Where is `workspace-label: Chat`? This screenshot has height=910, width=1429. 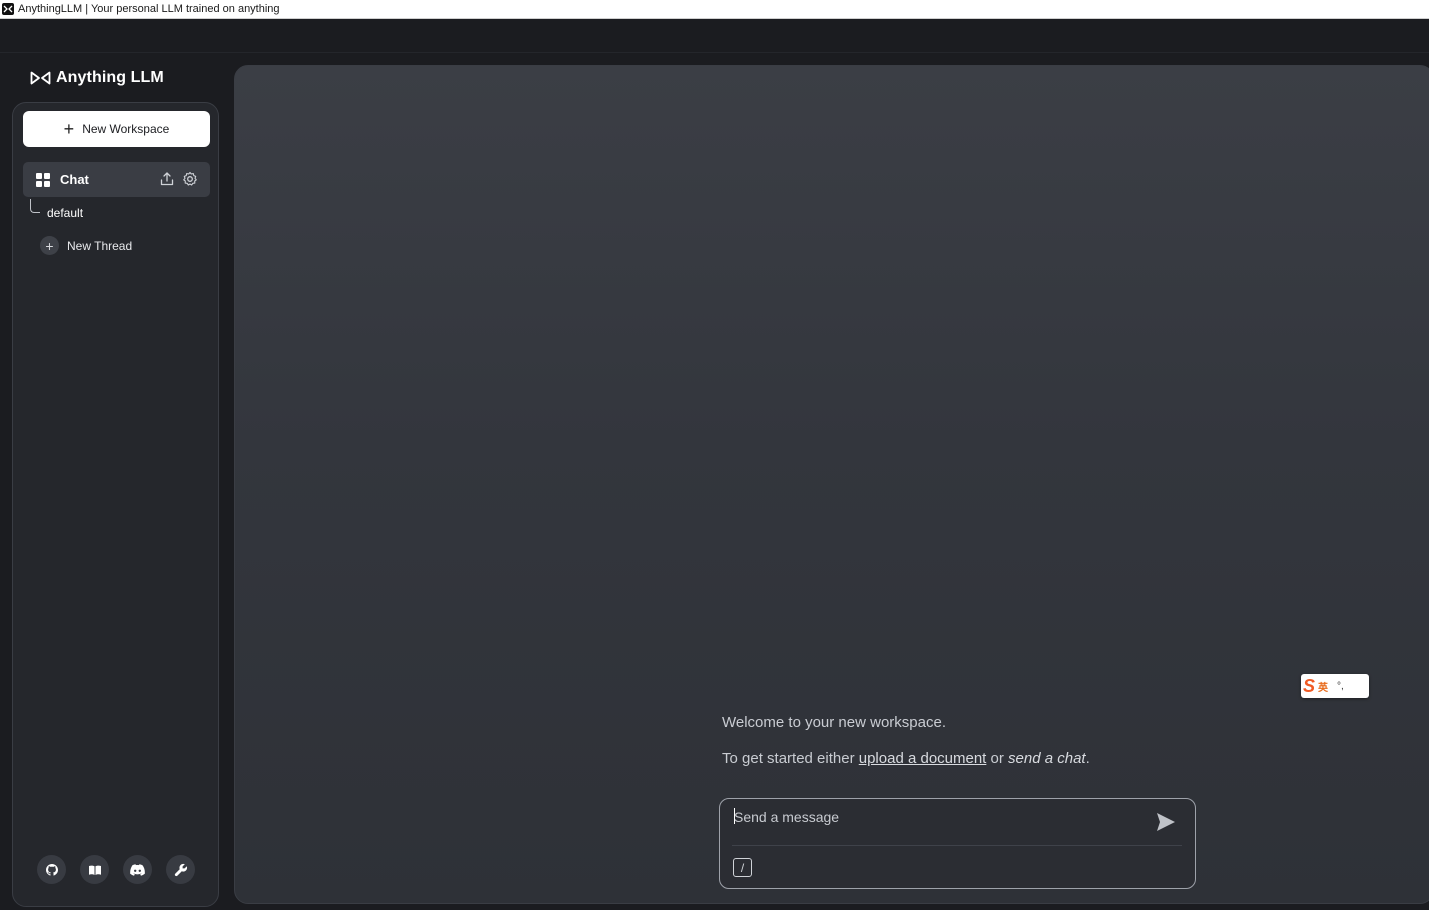 workspace-label: Chat is located at coordinates (74, 179).